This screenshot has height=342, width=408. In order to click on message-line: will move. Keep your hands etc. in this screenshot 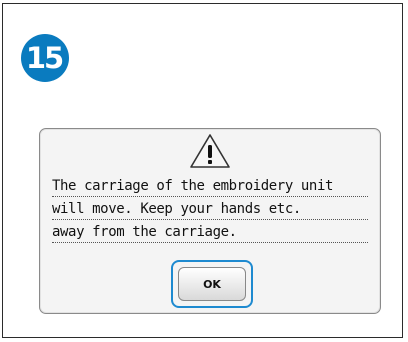, I will do `click(210, 209)`.